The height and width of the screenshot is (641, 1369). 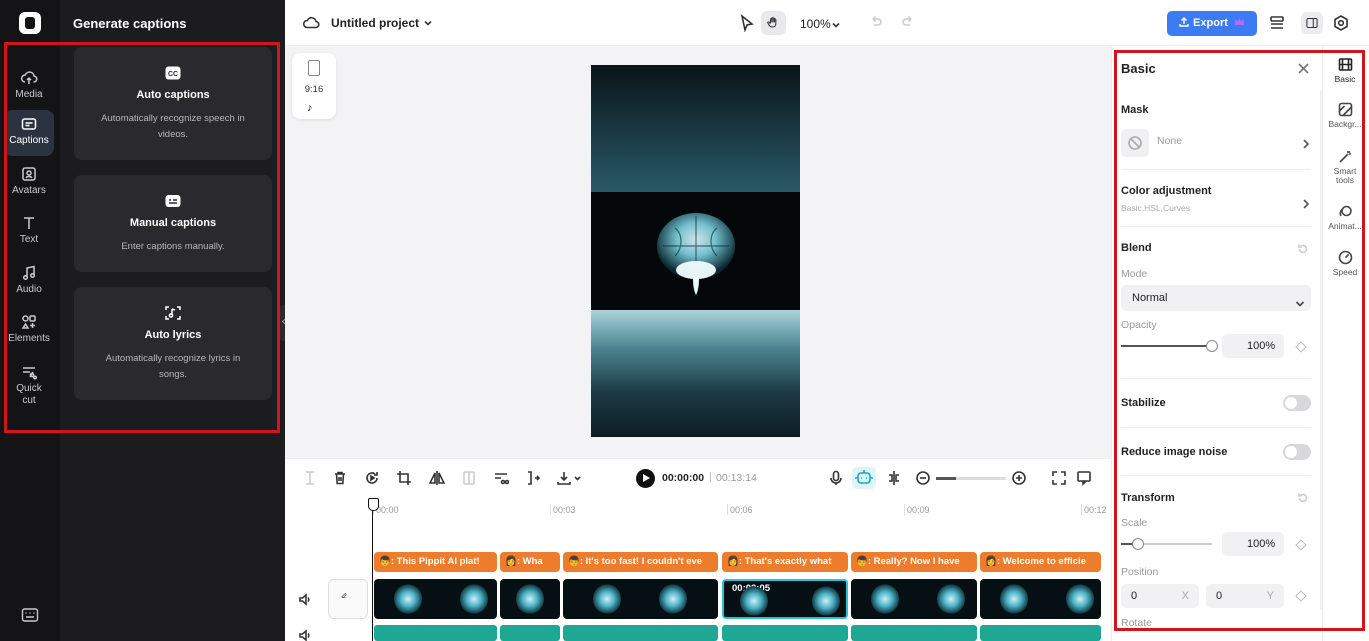 What do you see at coordinates (30, 615) in the screenshot?
I see `keyboard-shortcuts-icon` at bounding box center [30, 615].